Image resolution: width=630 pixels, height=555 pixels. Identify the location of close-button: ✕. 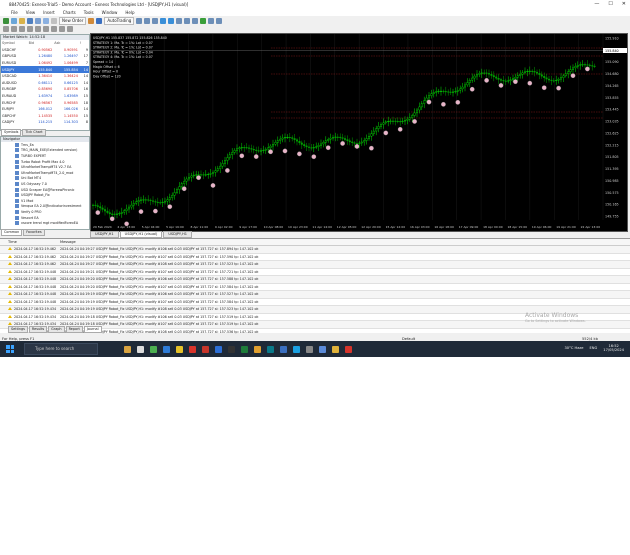
(624, 4).